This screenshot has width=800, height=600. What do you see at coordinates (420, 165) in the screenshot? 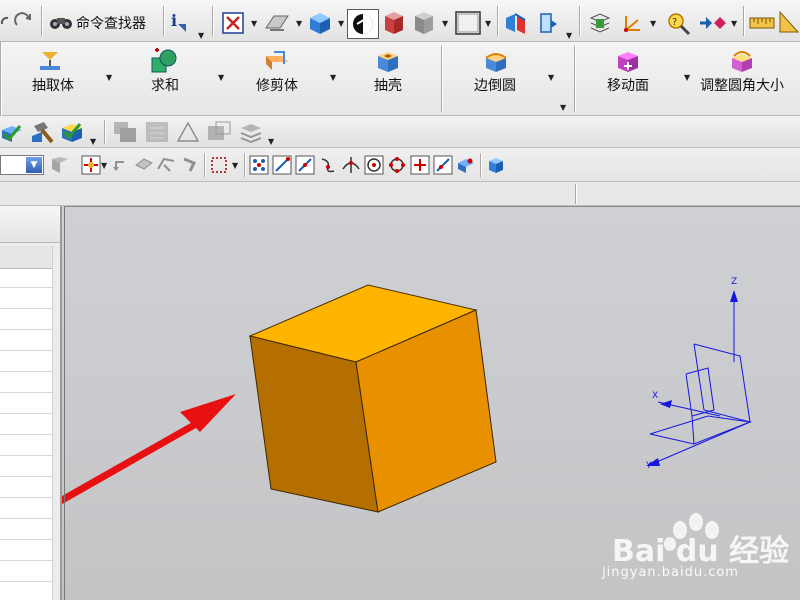
I see `existing-point-icon` at bounding box center [420, 165].